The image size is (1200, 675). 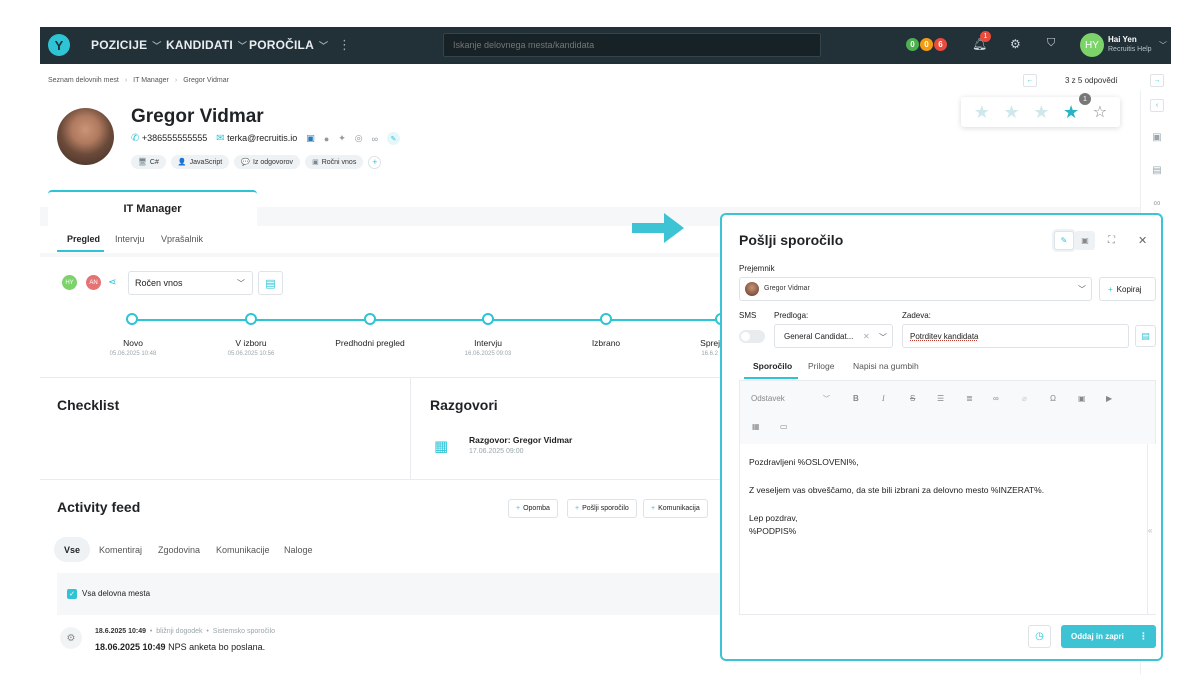 I want to click on activity-date: 18.06.2025 10:49, so click(x=130, y=647).